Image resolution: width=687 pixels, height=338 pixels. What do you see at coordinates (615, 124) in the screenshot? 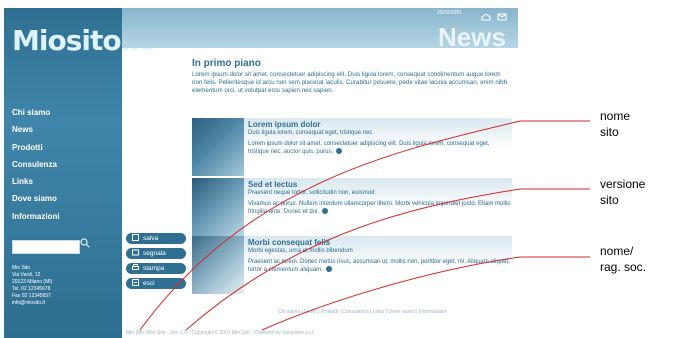
I see `callout-site-name: nome sito` at bounding box center [615, 124].